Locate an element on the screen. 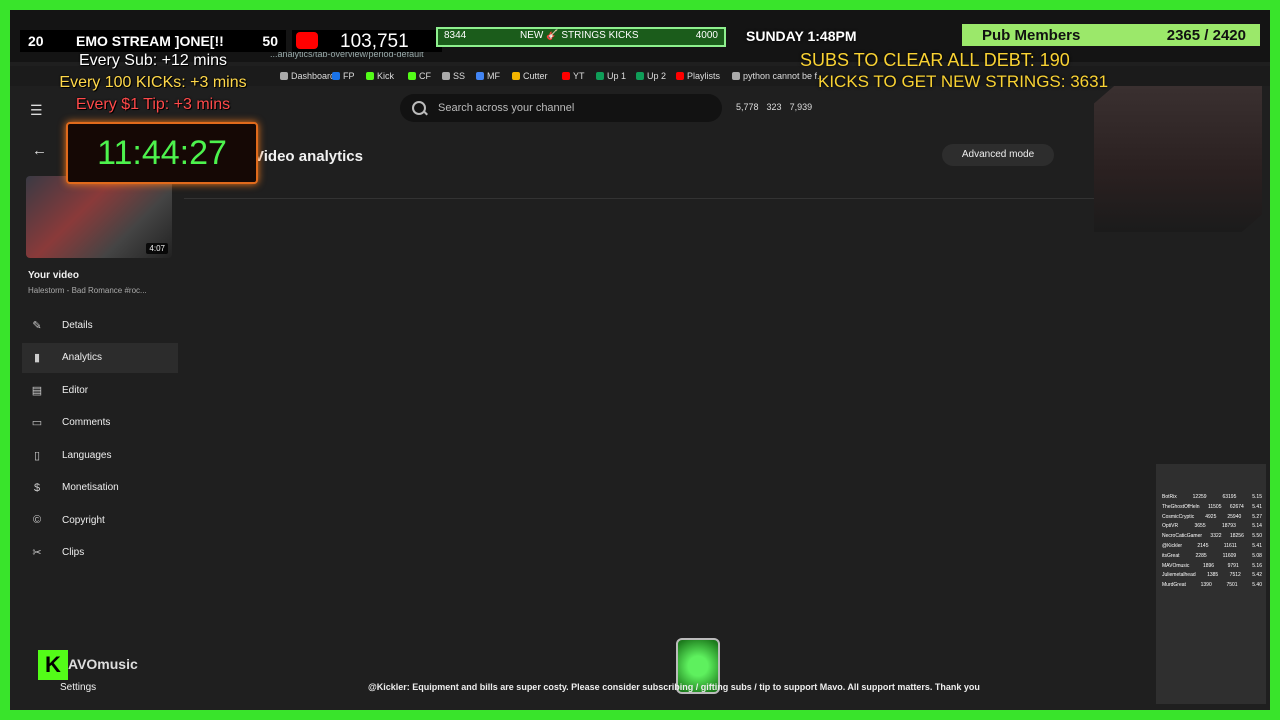 The image size is (1280, 720). leaderboard-row: BotRix 12259 63195 5.15 is located at coordinates (1212, 497).